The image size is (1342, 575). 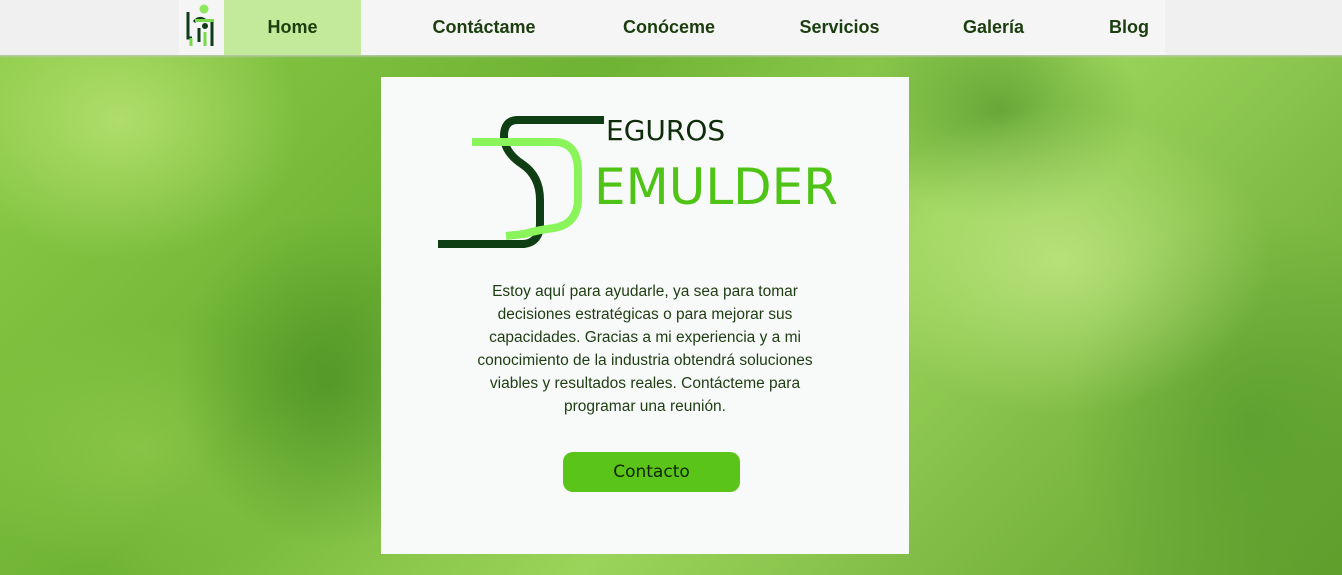 I want to click on nav-item-home: Home, so click(x=292, y=27).